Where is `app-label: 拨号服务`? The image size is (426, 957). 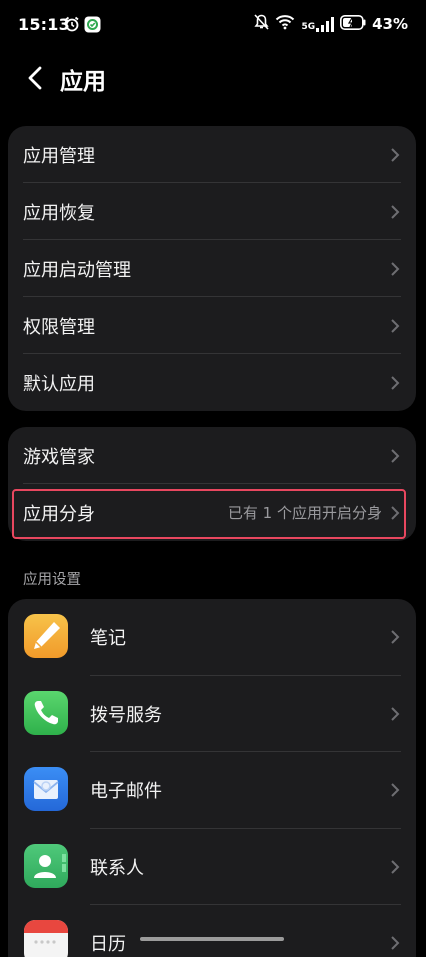
app-label: 拨号服务 is located at coordinates (126, 715).